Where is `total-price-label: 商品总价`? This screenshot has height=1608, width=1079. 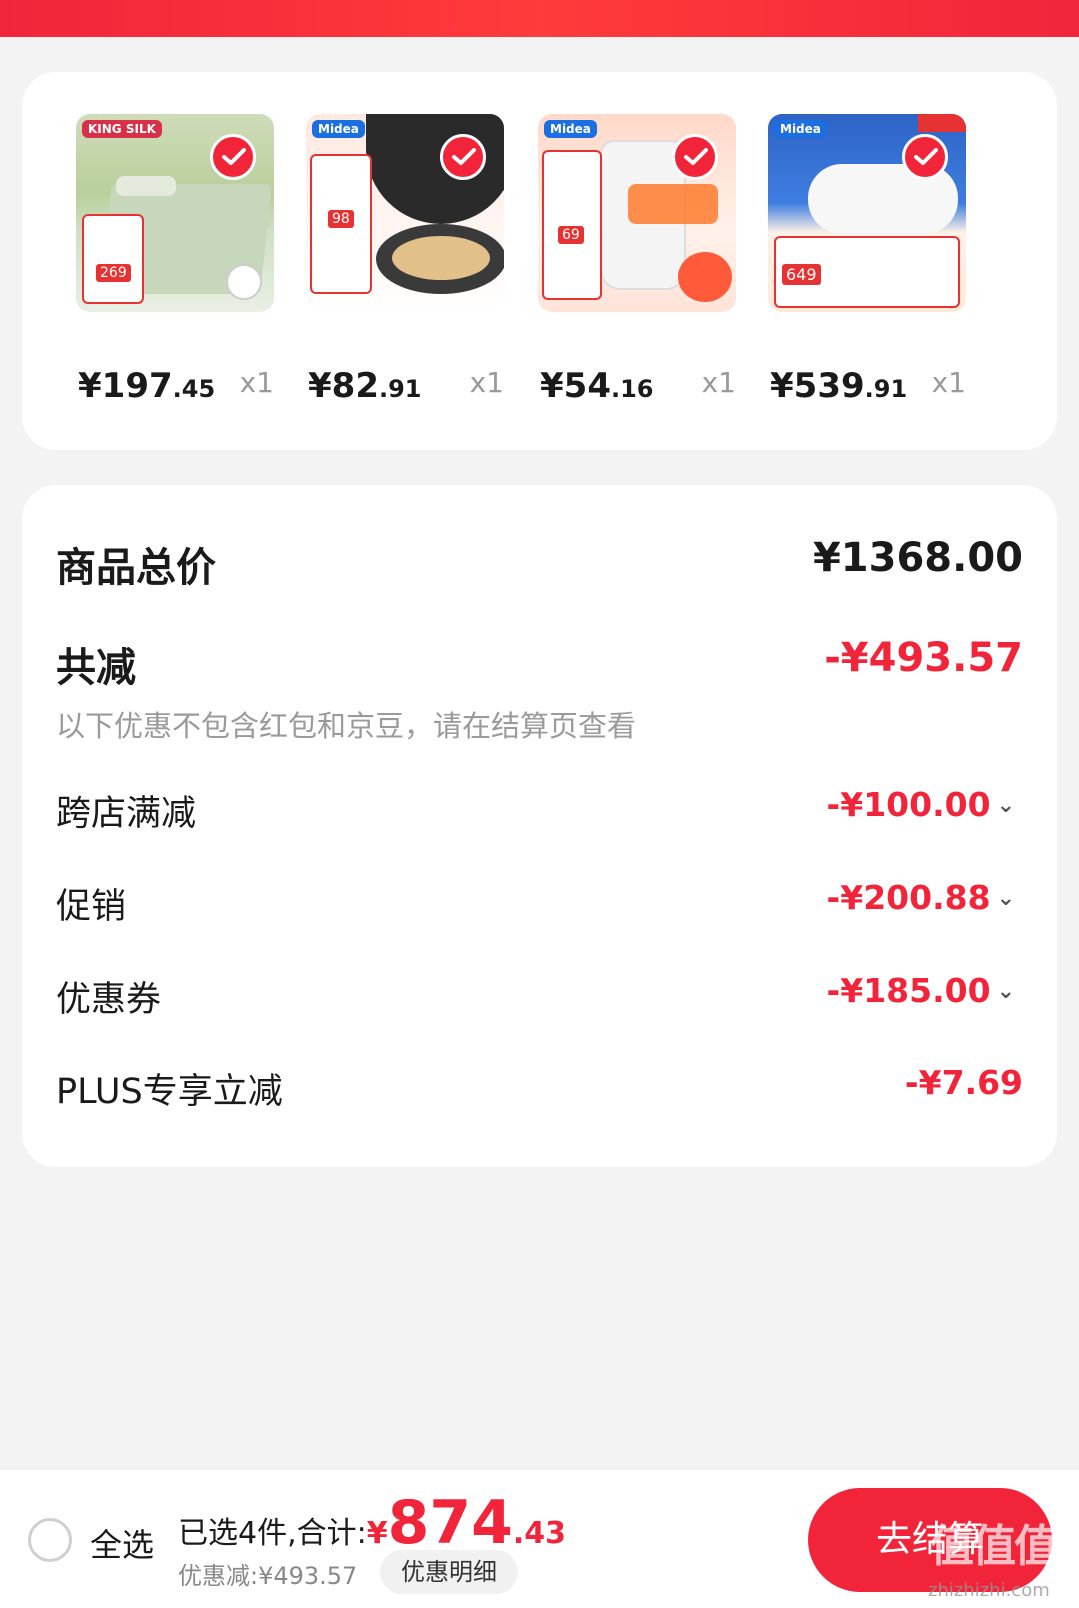
total-price-label: 商品总价 is located at coordinates (136, 568).